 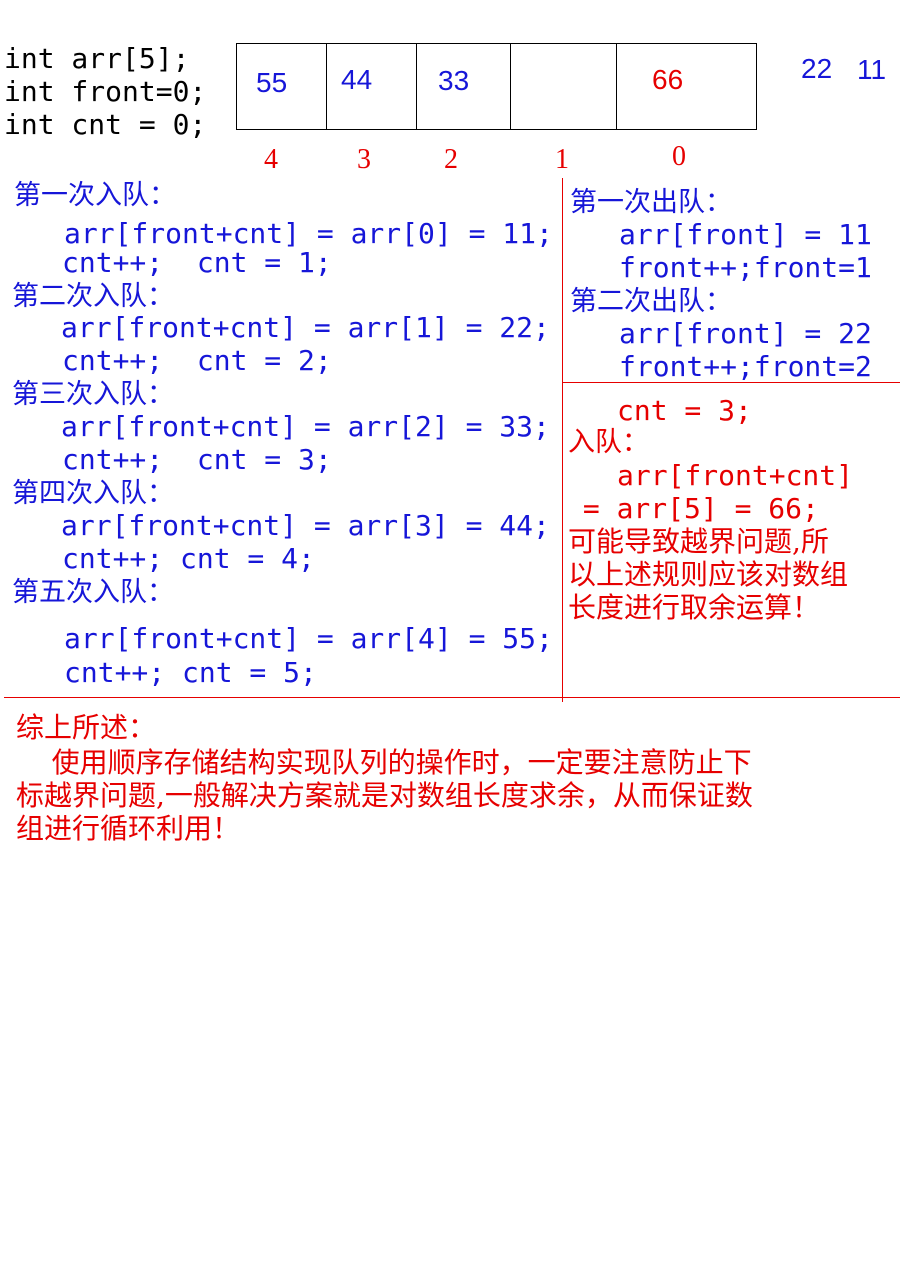 What do you see at coordinates (745, 366) in the screenshot?
I see `dequeue-2-front: front++;front=2` at bounding box center [745, 366].